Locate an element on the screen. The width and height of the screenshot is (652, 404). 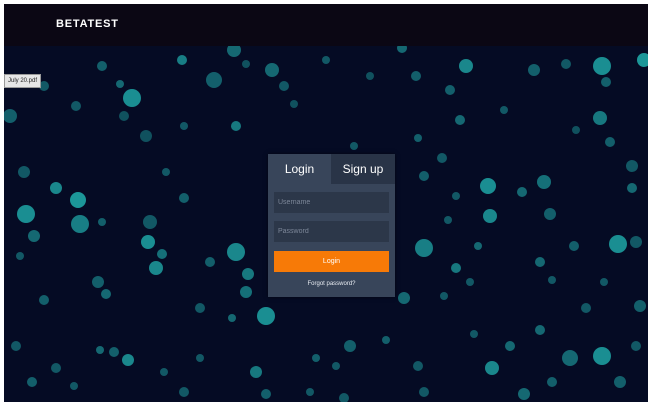
forgot-password-link: Forgot password? is located at coordinates (331, 284).